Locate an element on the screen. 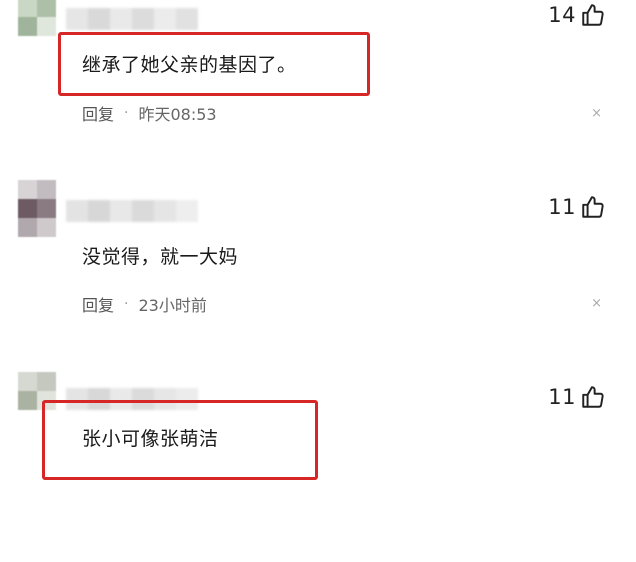 The image size is (636, 562). comment-text: 张小可像张萌洁 is located at coordinates (150, 439).